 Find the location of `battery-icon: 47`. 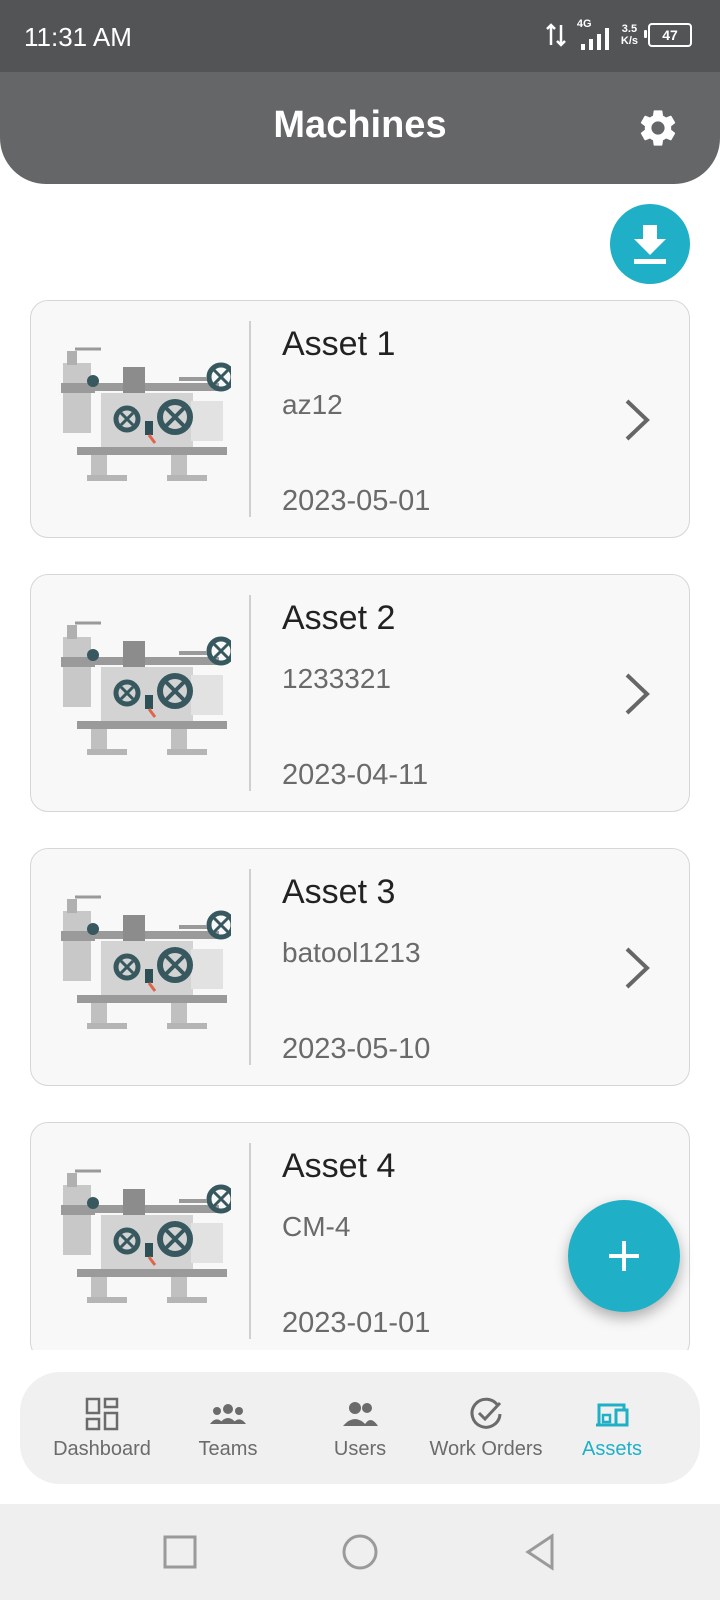

battery-icon: 47 is located at coordinates (668, 35).